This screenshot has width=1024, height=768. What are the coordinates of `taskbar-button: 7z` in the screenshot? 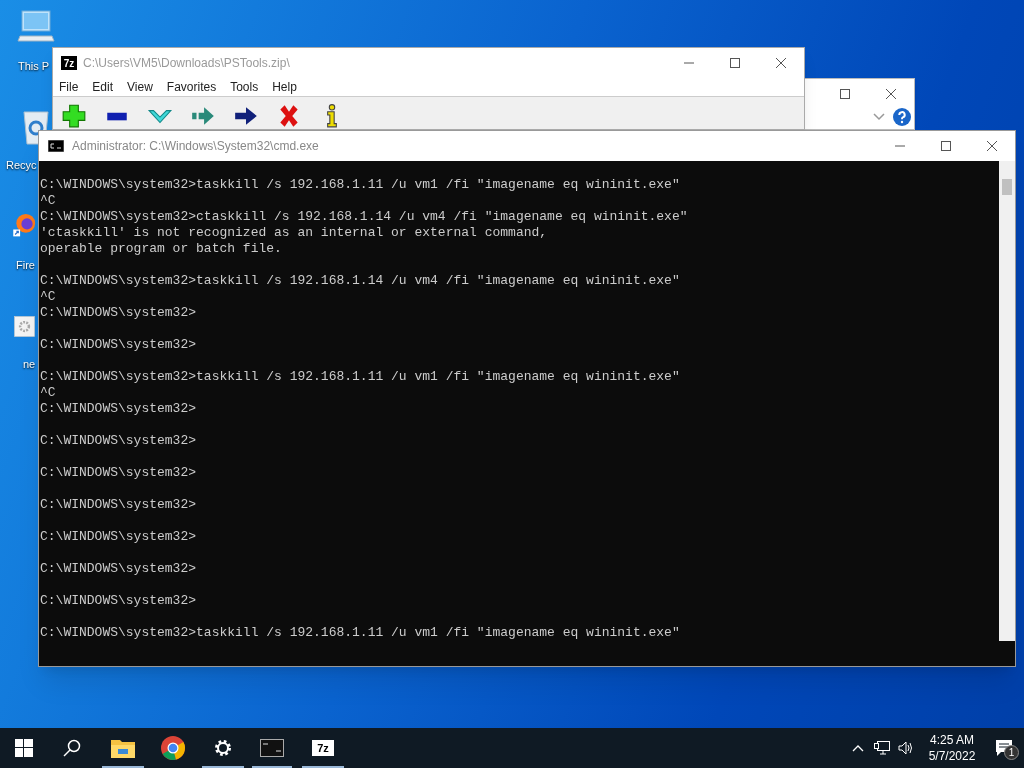 It's located at (323, 748).